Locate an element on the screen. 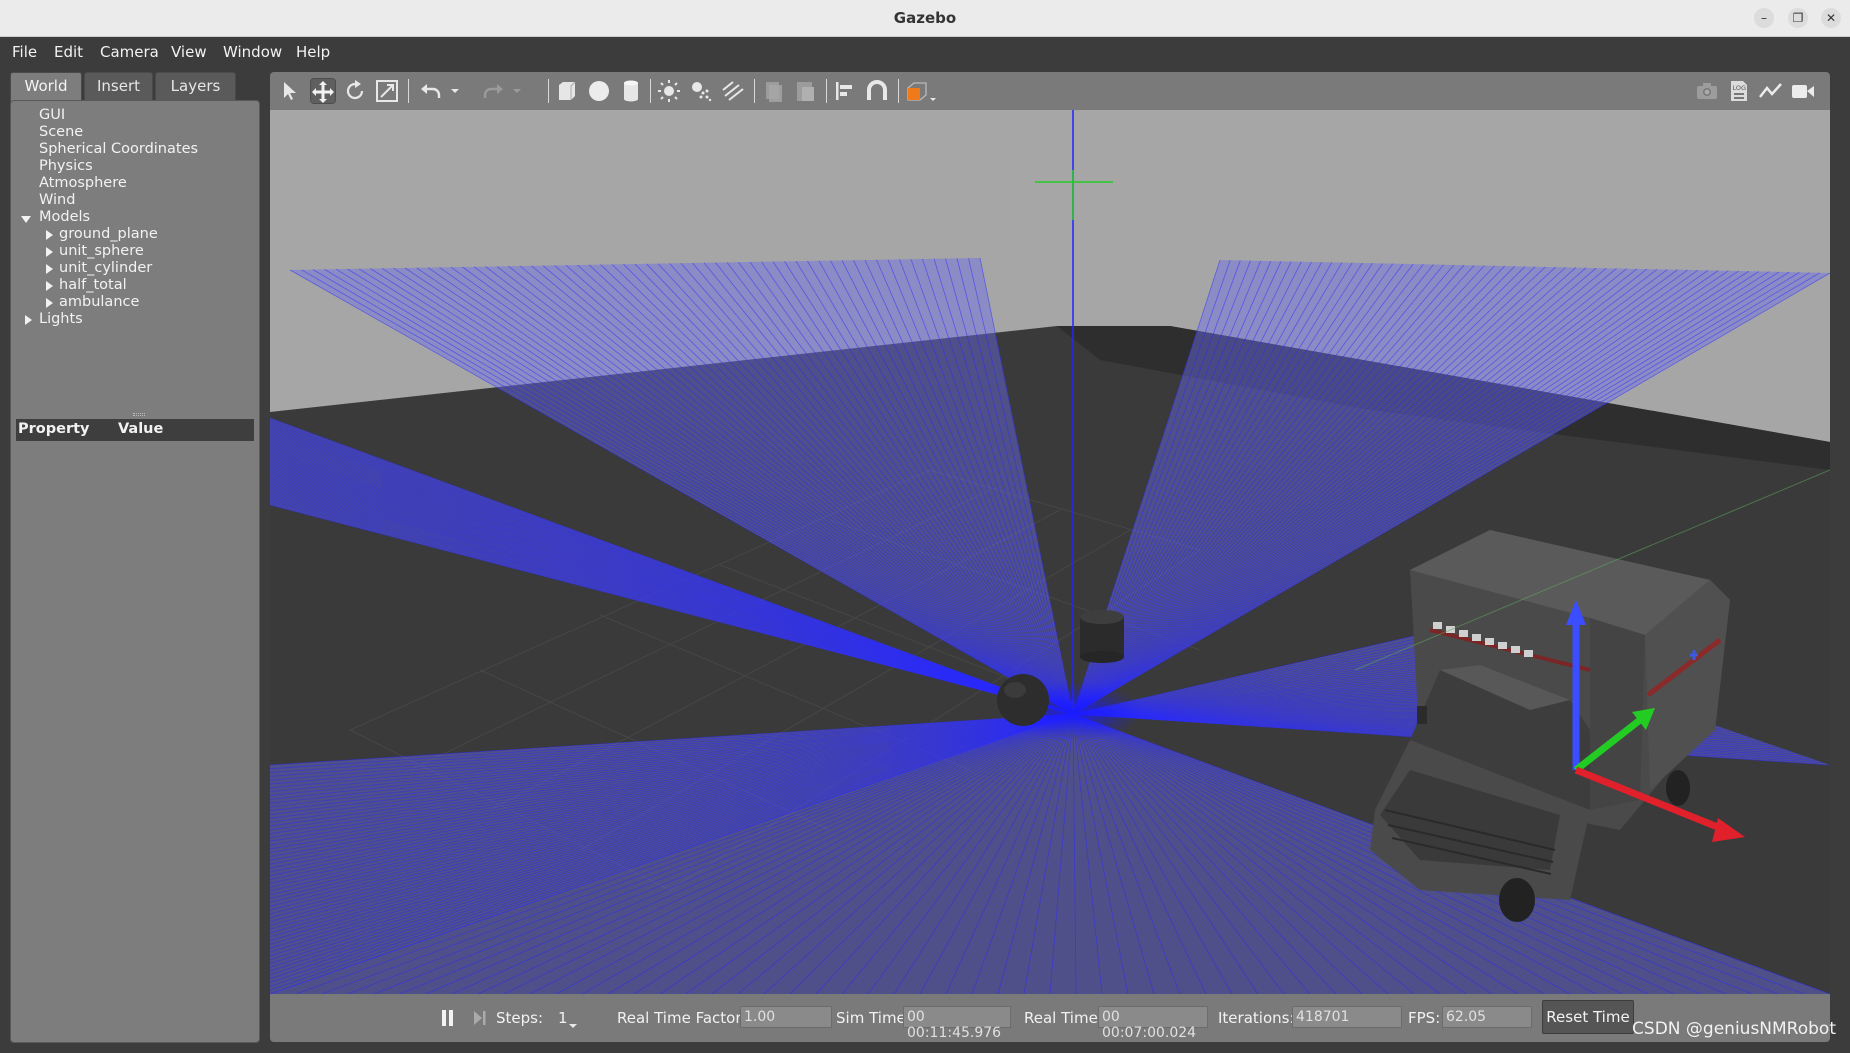  watermark-text: CSDN @geniusNMRobot is located at coordinates (1734, 1029).